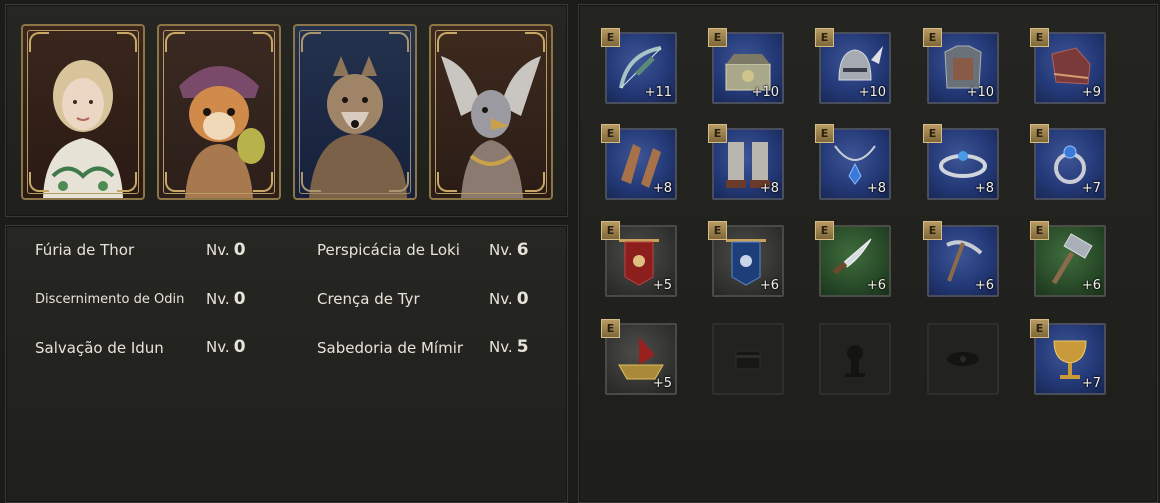 The height and width of the screenshot is (503, 1160). I want to click on stat-level-loki: Nv. 6, so click(509, 250).